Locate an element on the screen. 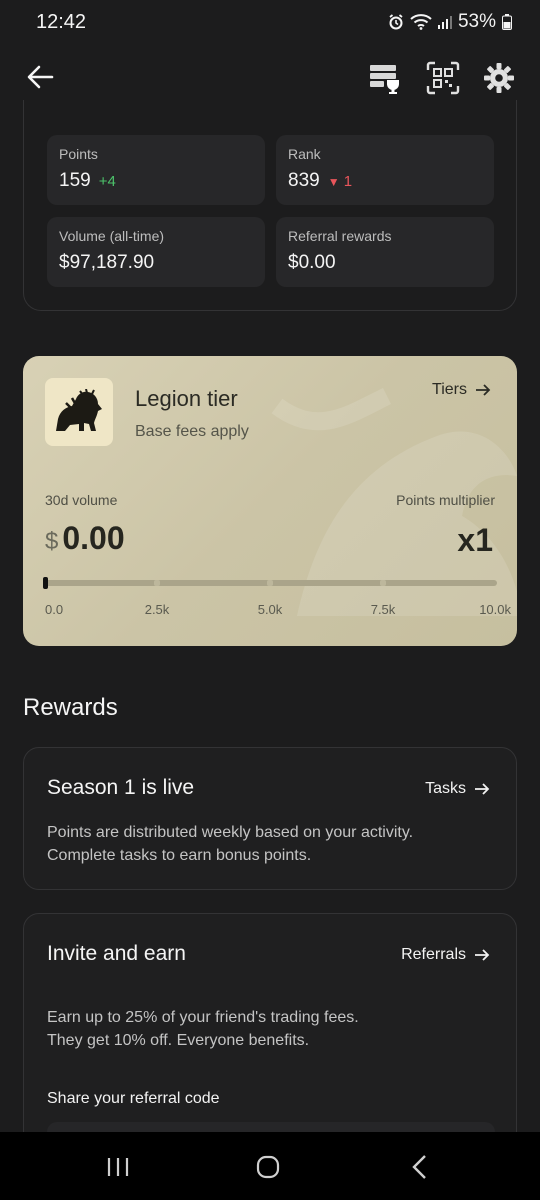 The width and height of the screenshot is (540, 1200). battery-percent: 53% is located at coordinates (476, 21).